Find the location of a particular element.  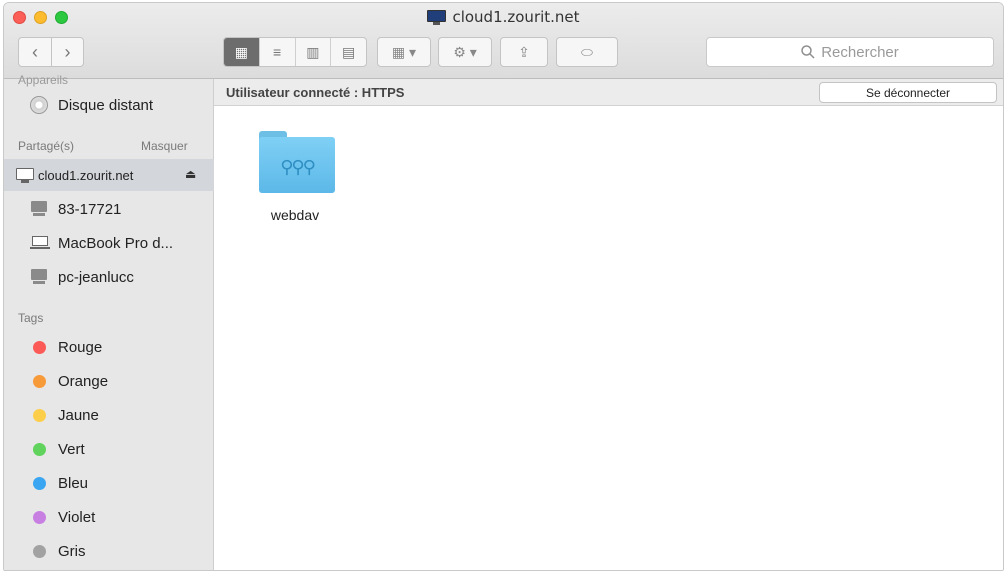

arrange-button: ▦ ▾ is located at coordinates (404, 52).